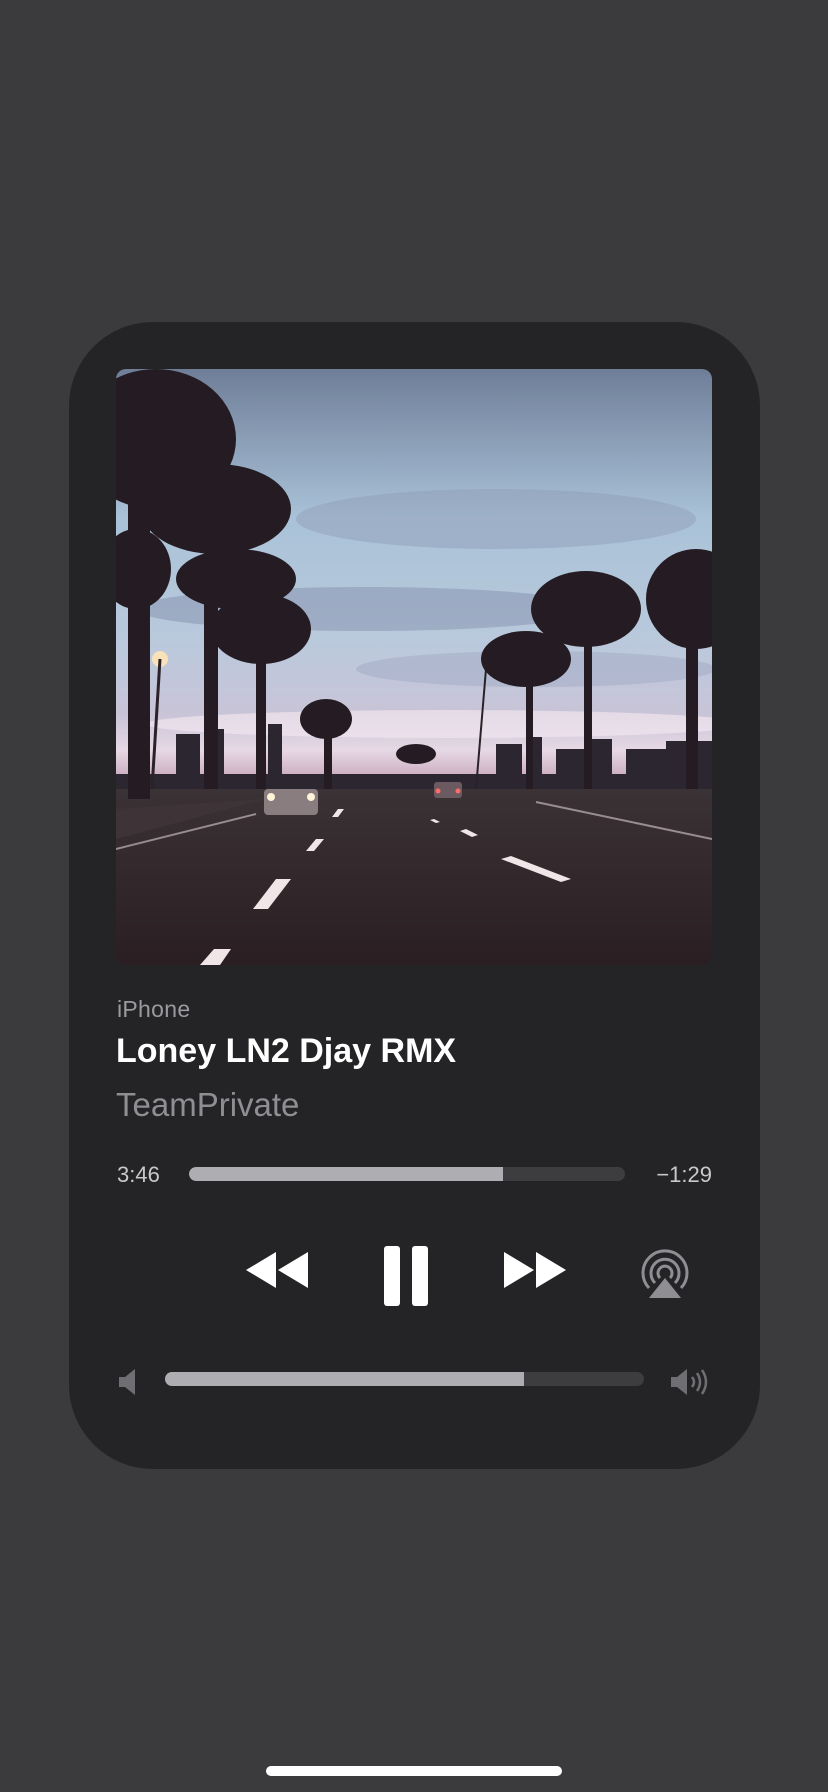  Describe the element at coordinates (345, 1379) in the screenshot. I see `volume-fill` at that location.